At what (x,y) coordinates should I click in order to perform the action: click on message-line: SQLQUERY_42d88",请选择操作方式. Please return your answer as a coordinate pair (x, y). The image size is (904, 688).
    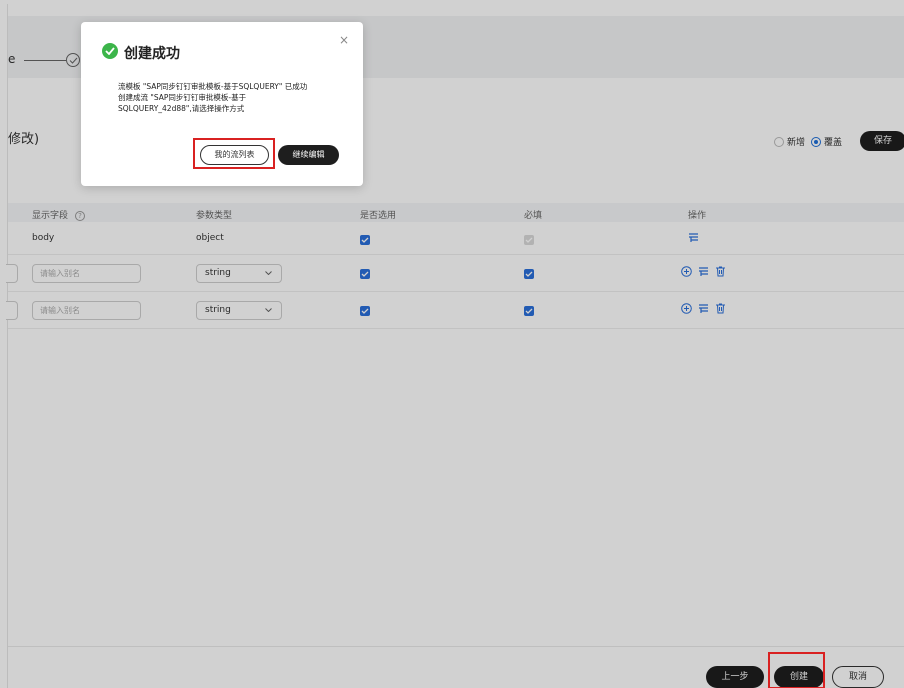
    Looking at the image, I should click on (181, 108).